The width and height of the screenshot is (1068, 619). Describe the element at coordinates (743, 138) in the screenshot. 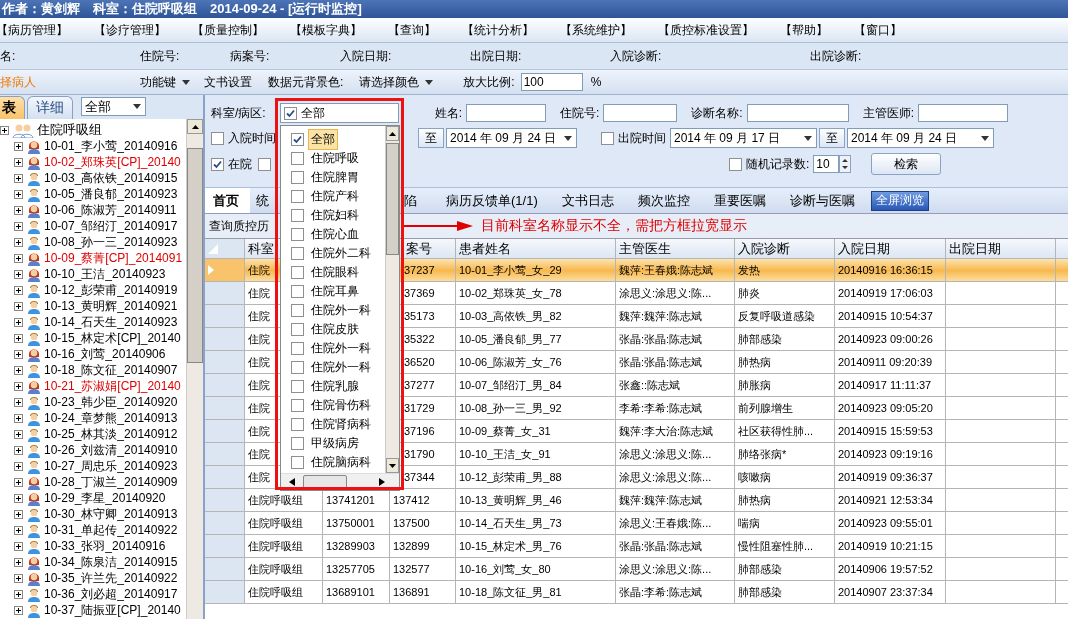

I see `date-field: 2014 年 09 月 17 日` at that location.